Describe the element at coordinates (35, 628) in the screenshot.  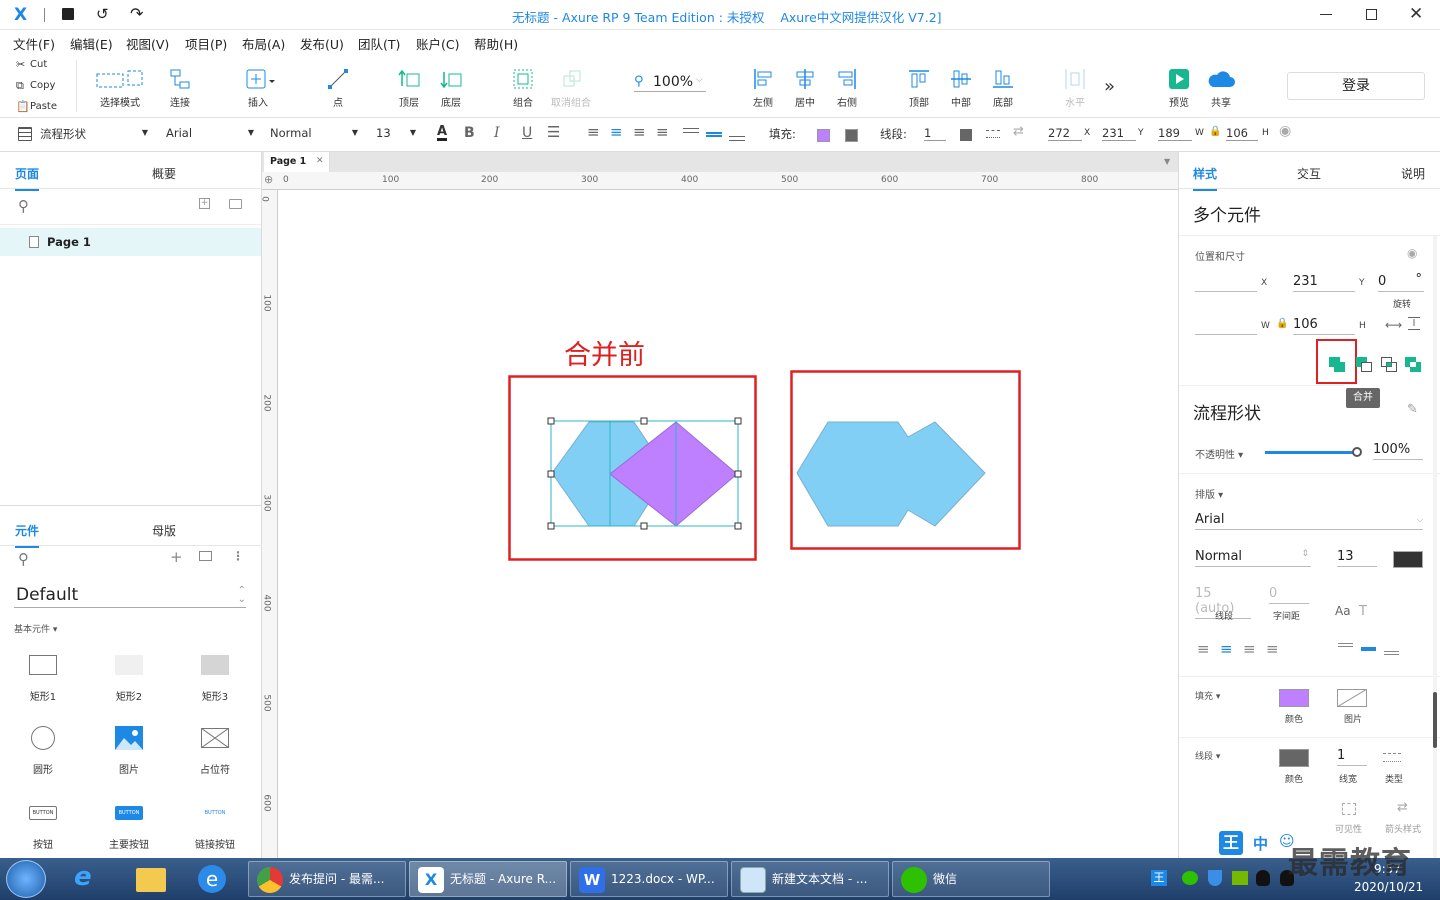
I see `category-label: 基本元件 ▾` at that location.